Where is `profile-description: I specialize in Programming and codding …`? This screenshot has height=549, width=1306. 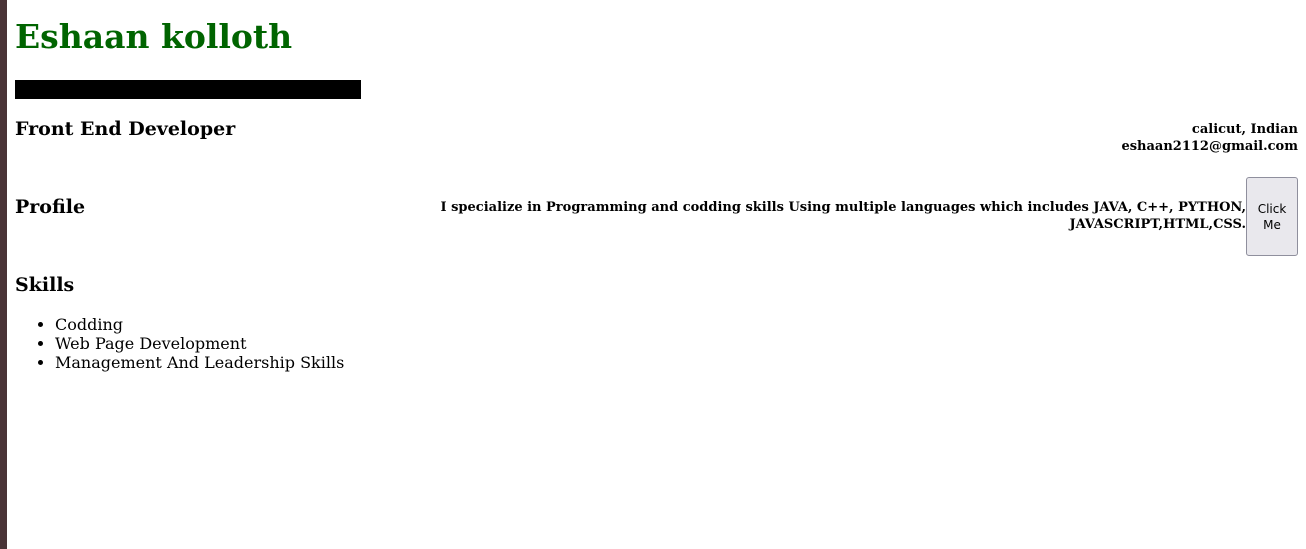 profile-description: I specialize in Programming and codding … is located at coordinates (843, 216).